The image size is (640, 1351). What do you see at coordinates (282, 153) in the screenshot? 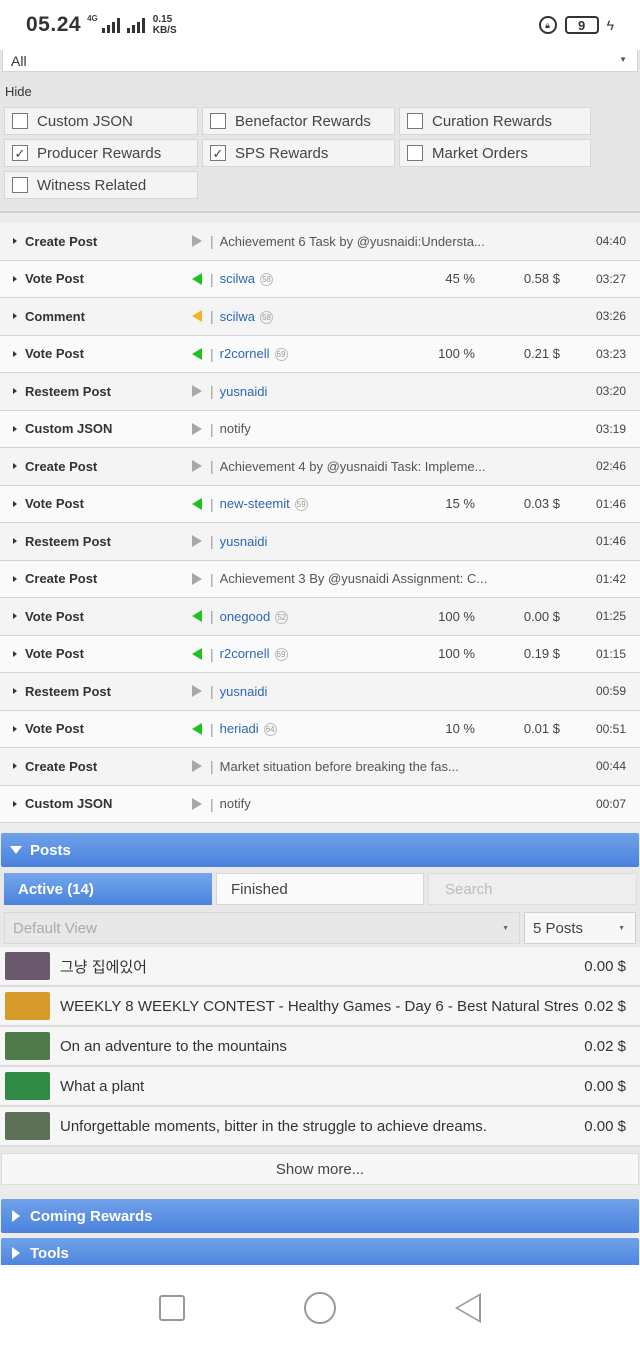
I see `hide-checkbox-label: SPS Rewards` at bounding box center [282, 153].